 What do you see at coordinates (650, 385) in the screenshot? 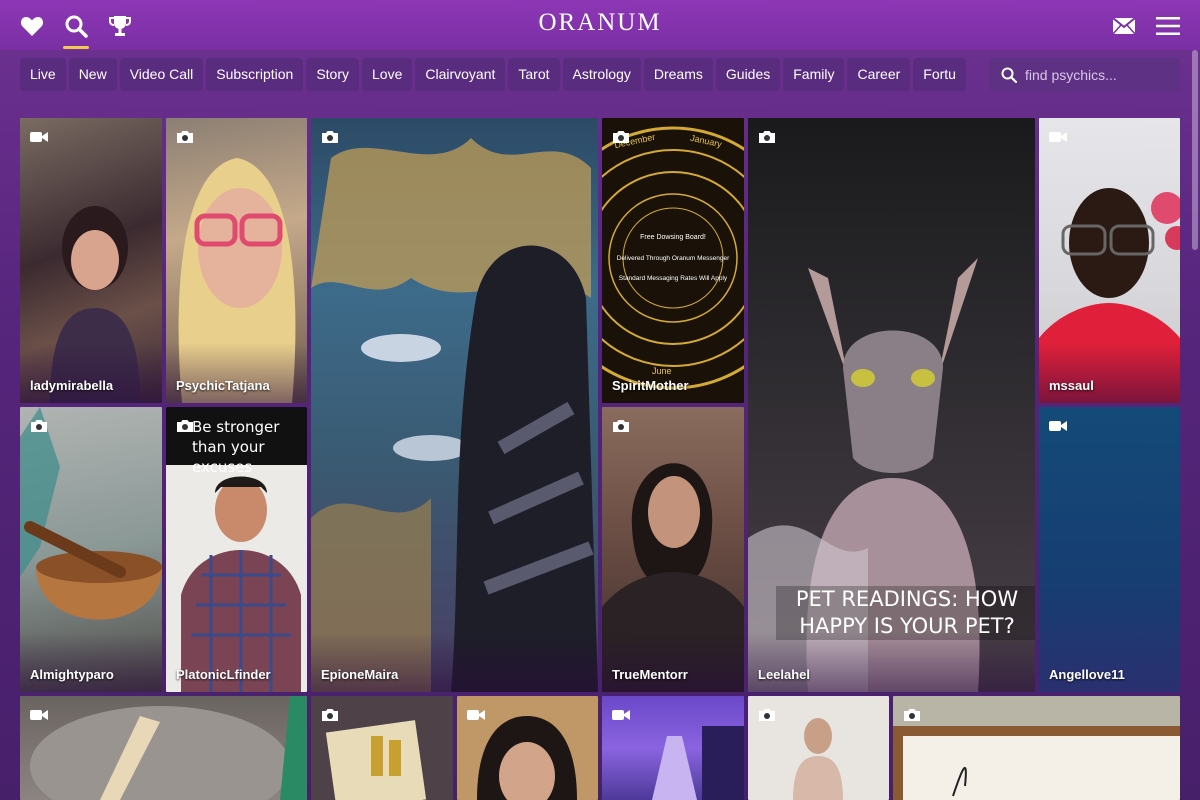
I see `psychic-name: SpiritMother` at bounding box center [650, 385].